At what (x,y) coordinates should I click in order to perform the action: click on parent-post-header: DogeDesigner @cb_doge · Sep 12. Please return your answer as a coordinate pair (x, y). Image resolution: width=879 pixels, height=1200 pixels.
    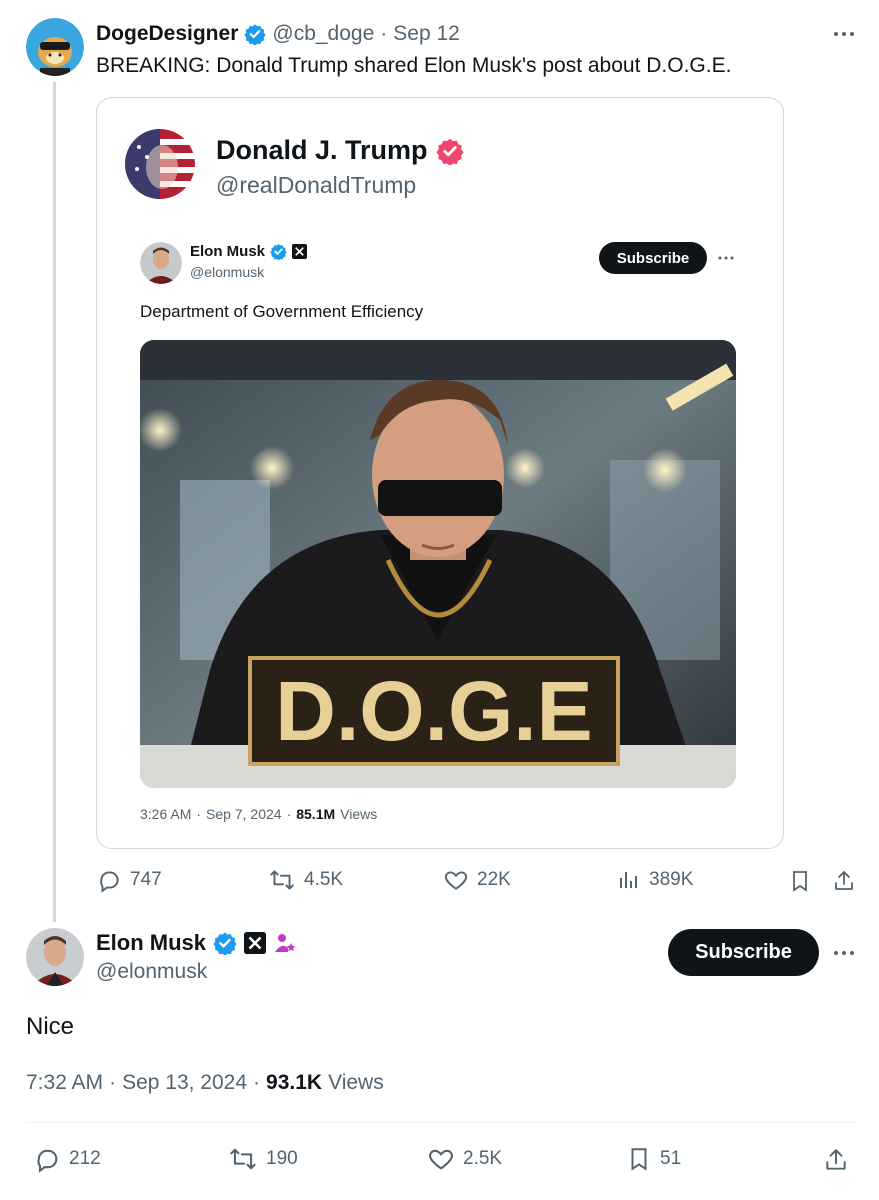
    Looking at the image, I should click on (278, 34).